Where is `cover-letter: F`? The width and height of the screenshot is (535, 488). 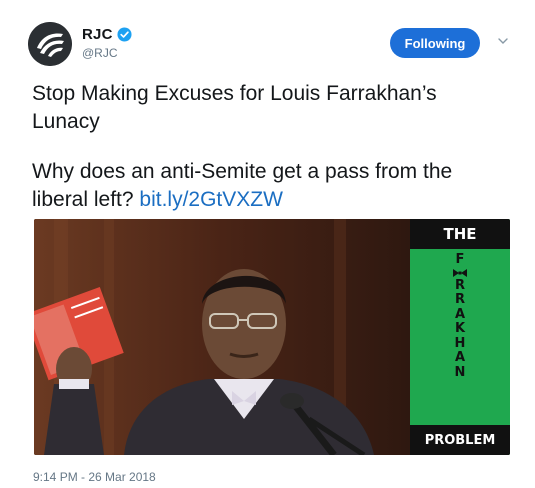 cover-letter: F is located at coordinates (460, 259).